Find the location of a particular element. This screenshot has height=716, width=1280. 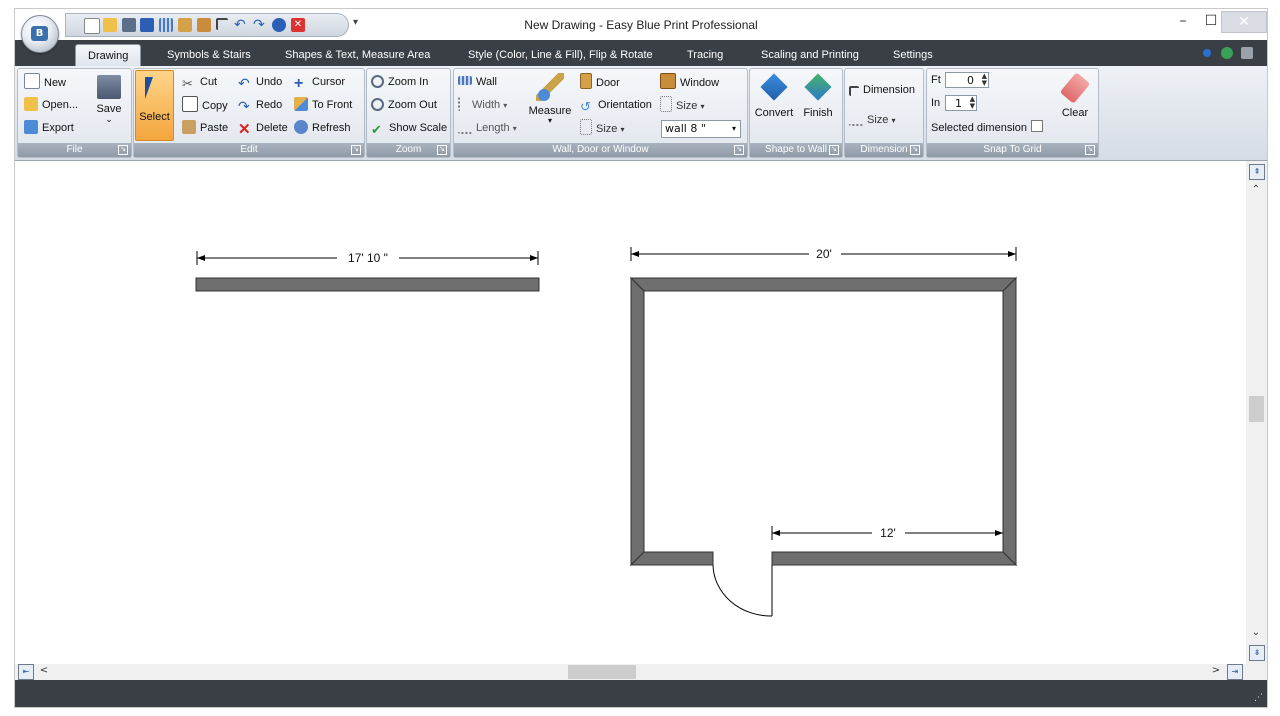

clear-button: Clear is located at coordinates (1075, 95).